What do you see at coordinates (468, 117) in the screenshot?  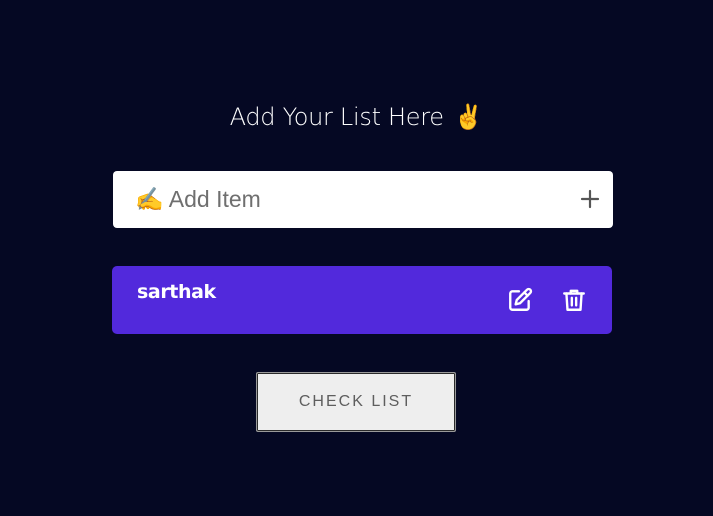 I see `victory-hand-icon: ✌️` at bounding box center [468, 117].